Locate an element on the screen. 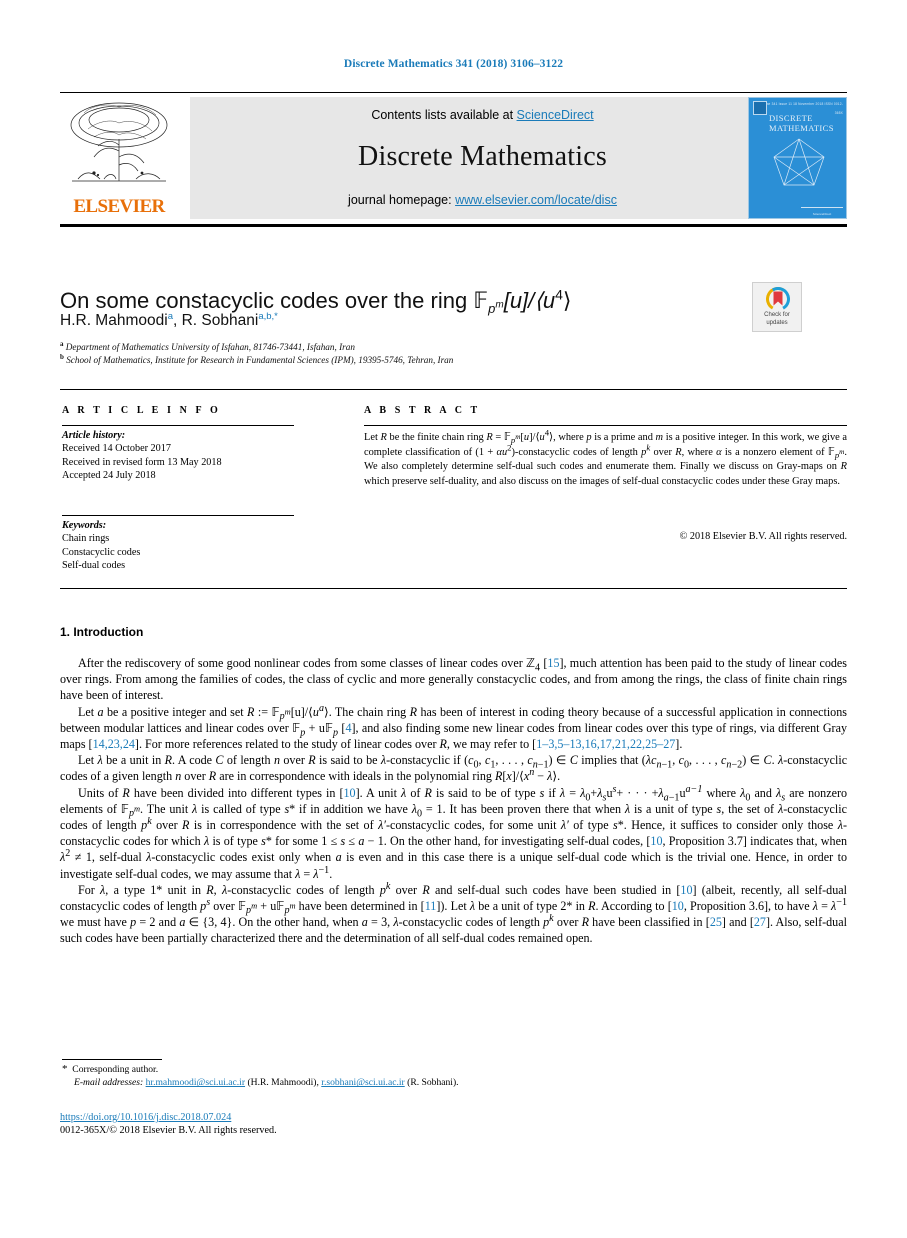 The image size is (907, 1238). cover-footer-rule is located at coordinates (822, 207).